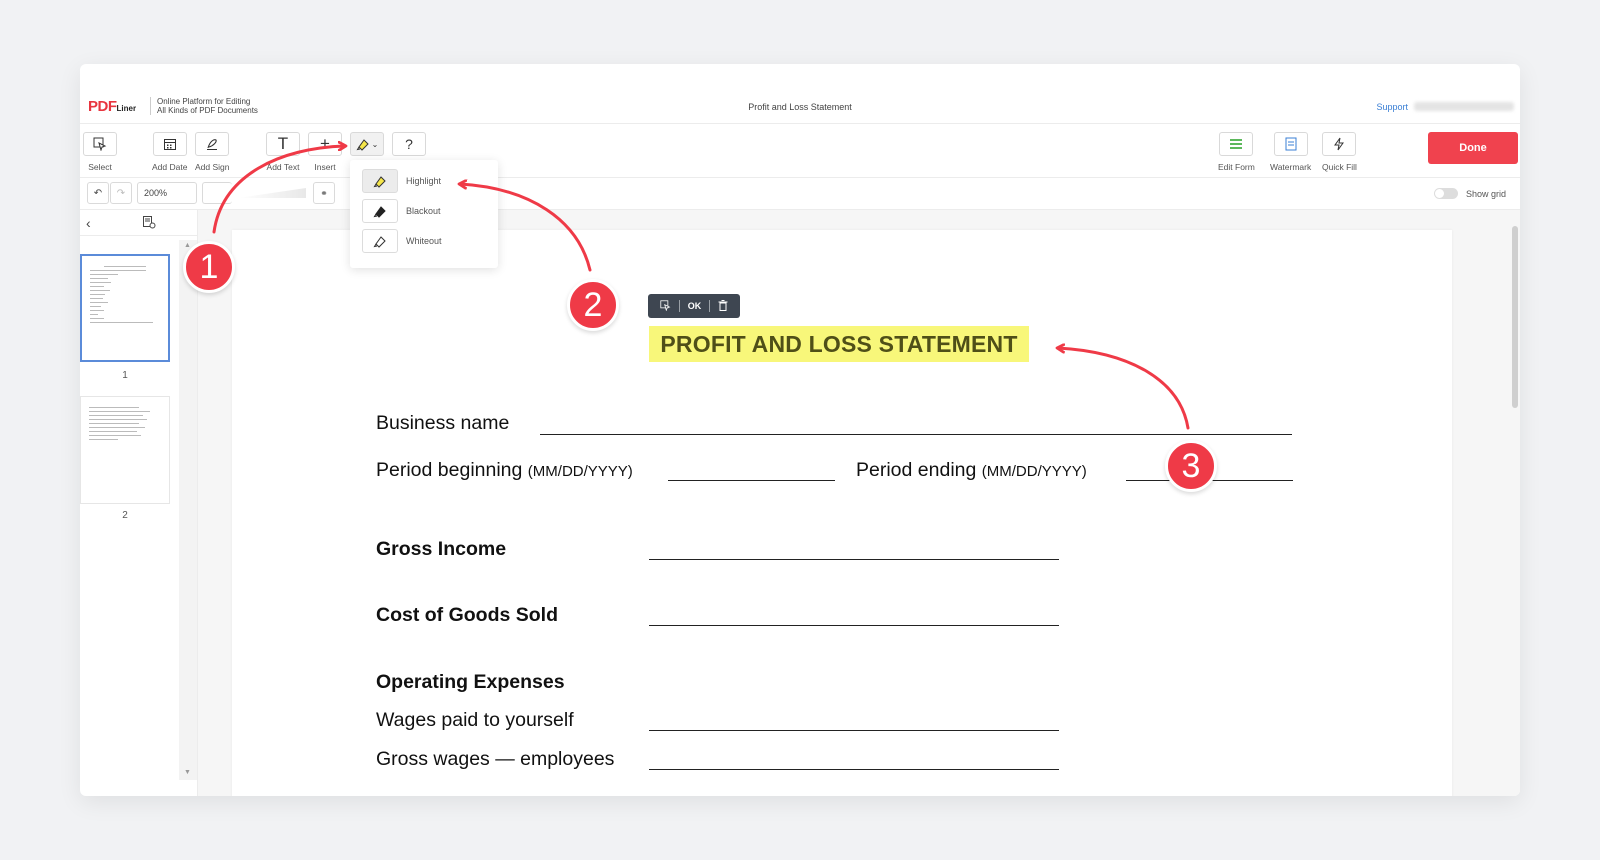 This screenshot has width=1600, height=860. Describe the element at coordinates (1485, 193) in the screenshot. I see `show-grid-label: Show grid` at that location.